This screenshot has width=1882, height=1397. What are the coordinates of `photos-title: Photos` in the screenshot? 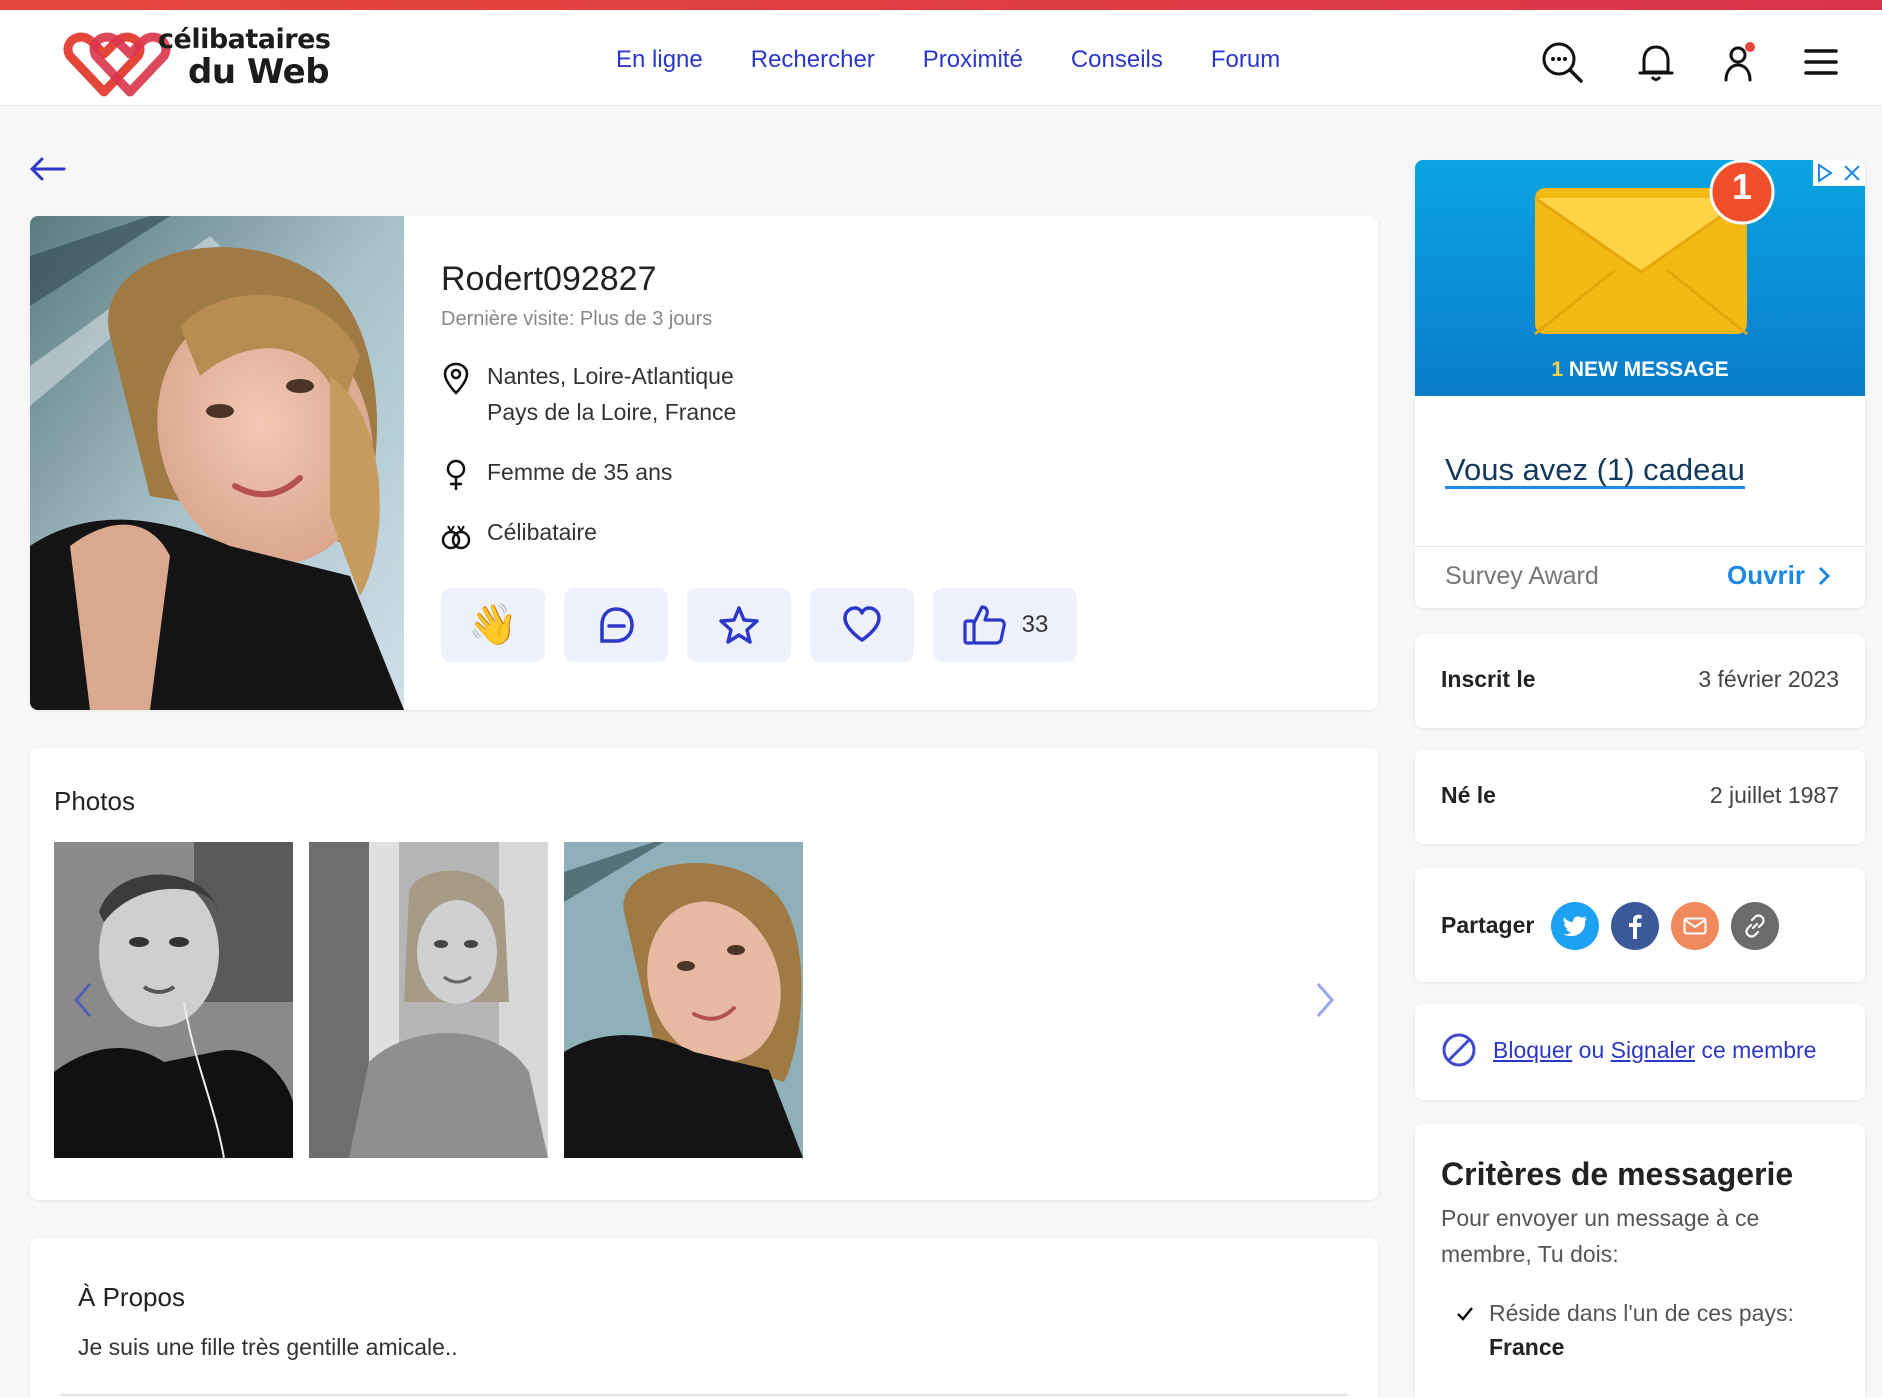 It's located at (94, 801).